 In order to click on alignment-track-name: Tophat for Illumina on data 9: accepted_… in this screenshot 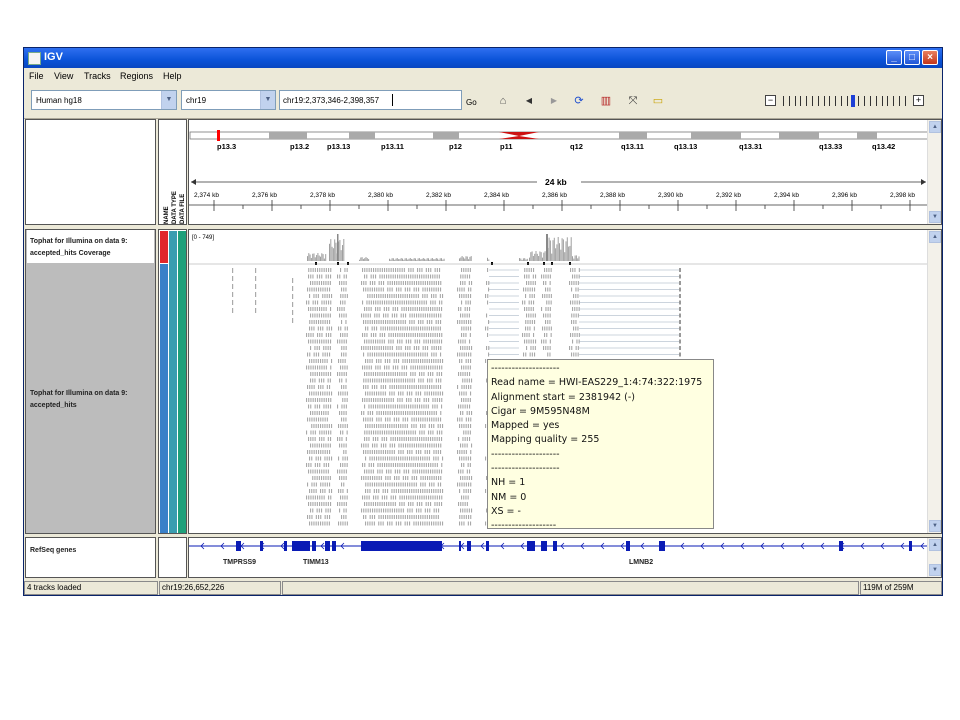, I will do `click(90, 398)`.